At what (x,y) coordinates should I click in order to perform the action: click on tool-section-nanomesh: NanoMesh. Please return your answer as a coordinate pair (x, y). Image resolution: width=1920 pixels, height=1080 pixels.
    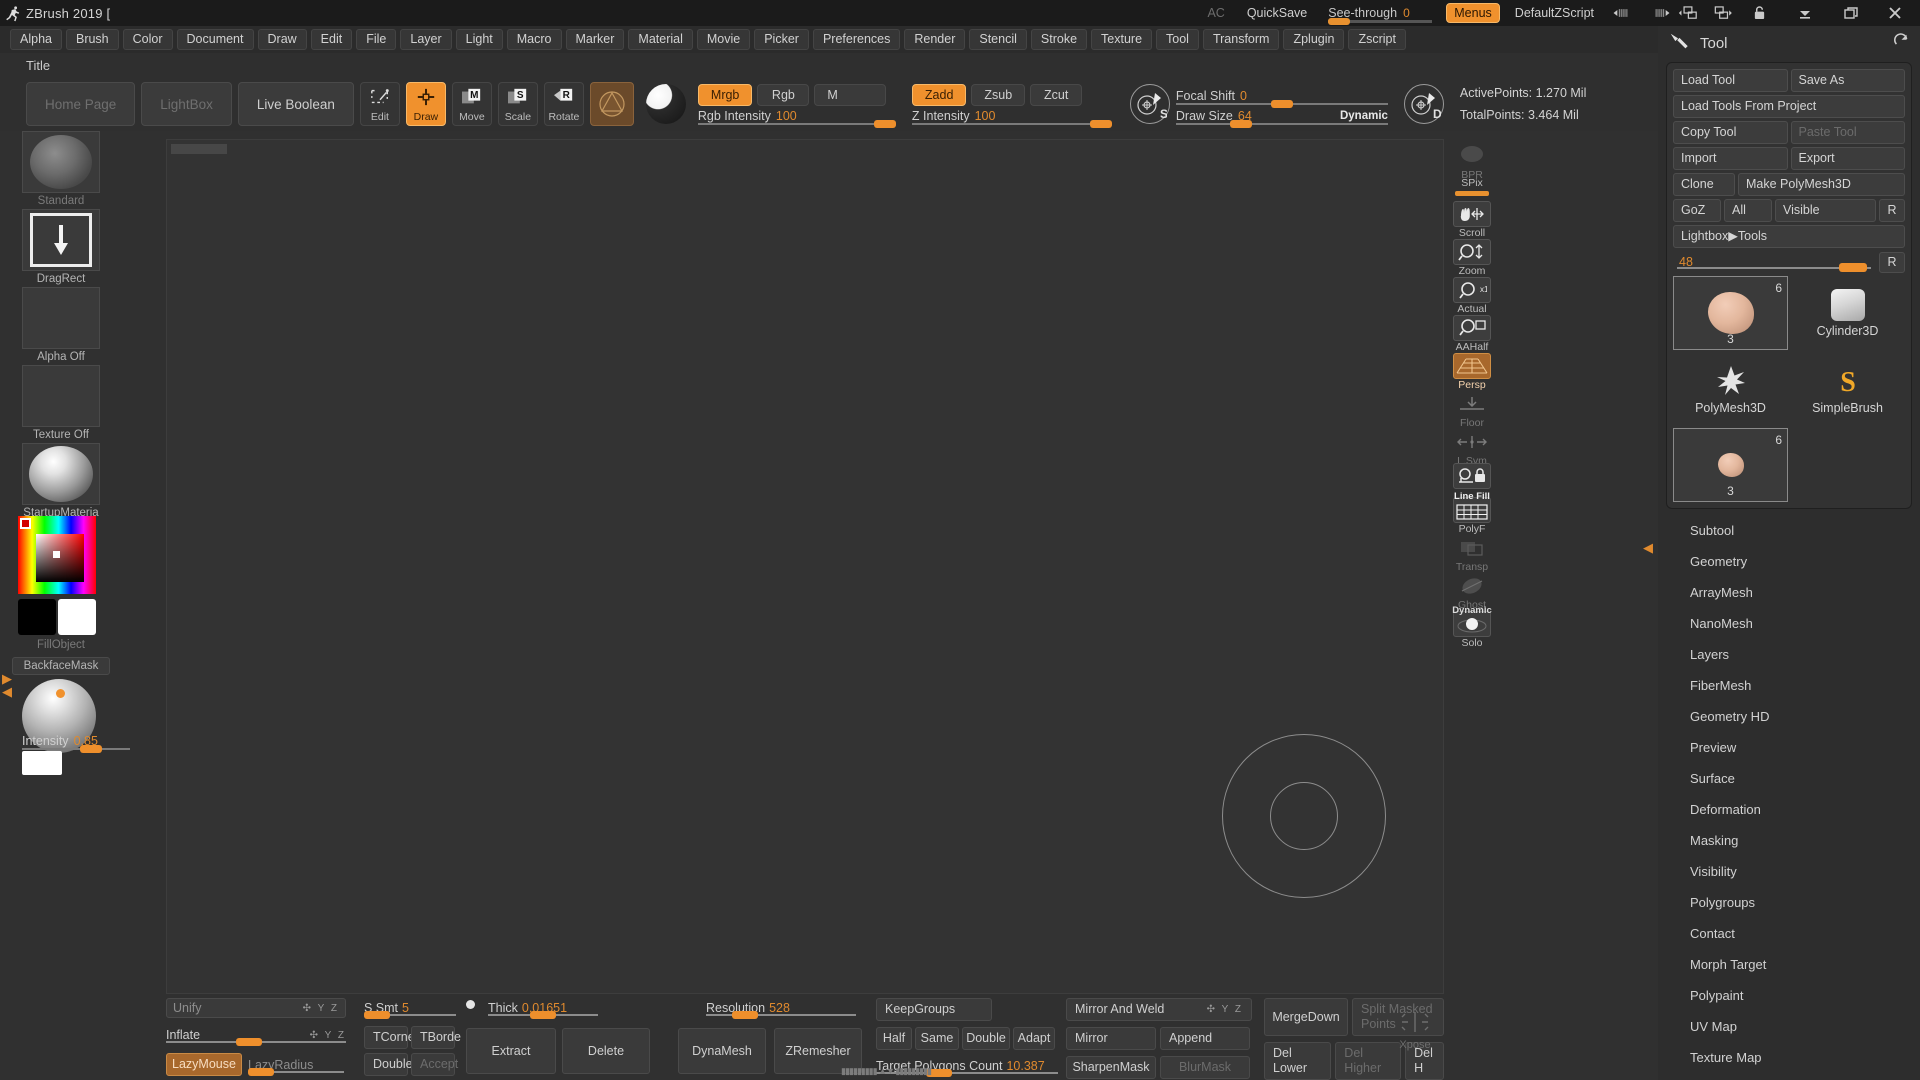
    Looking at the image, I should click on (1789, 623).